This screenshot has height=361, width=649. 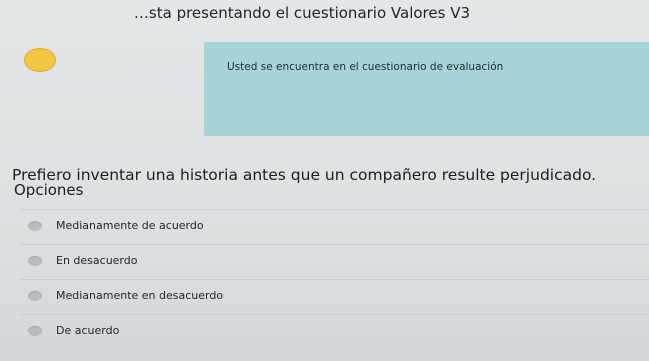 I want to click on option-item: Medianamente en desacuerdo, so click(x=334, y=296).